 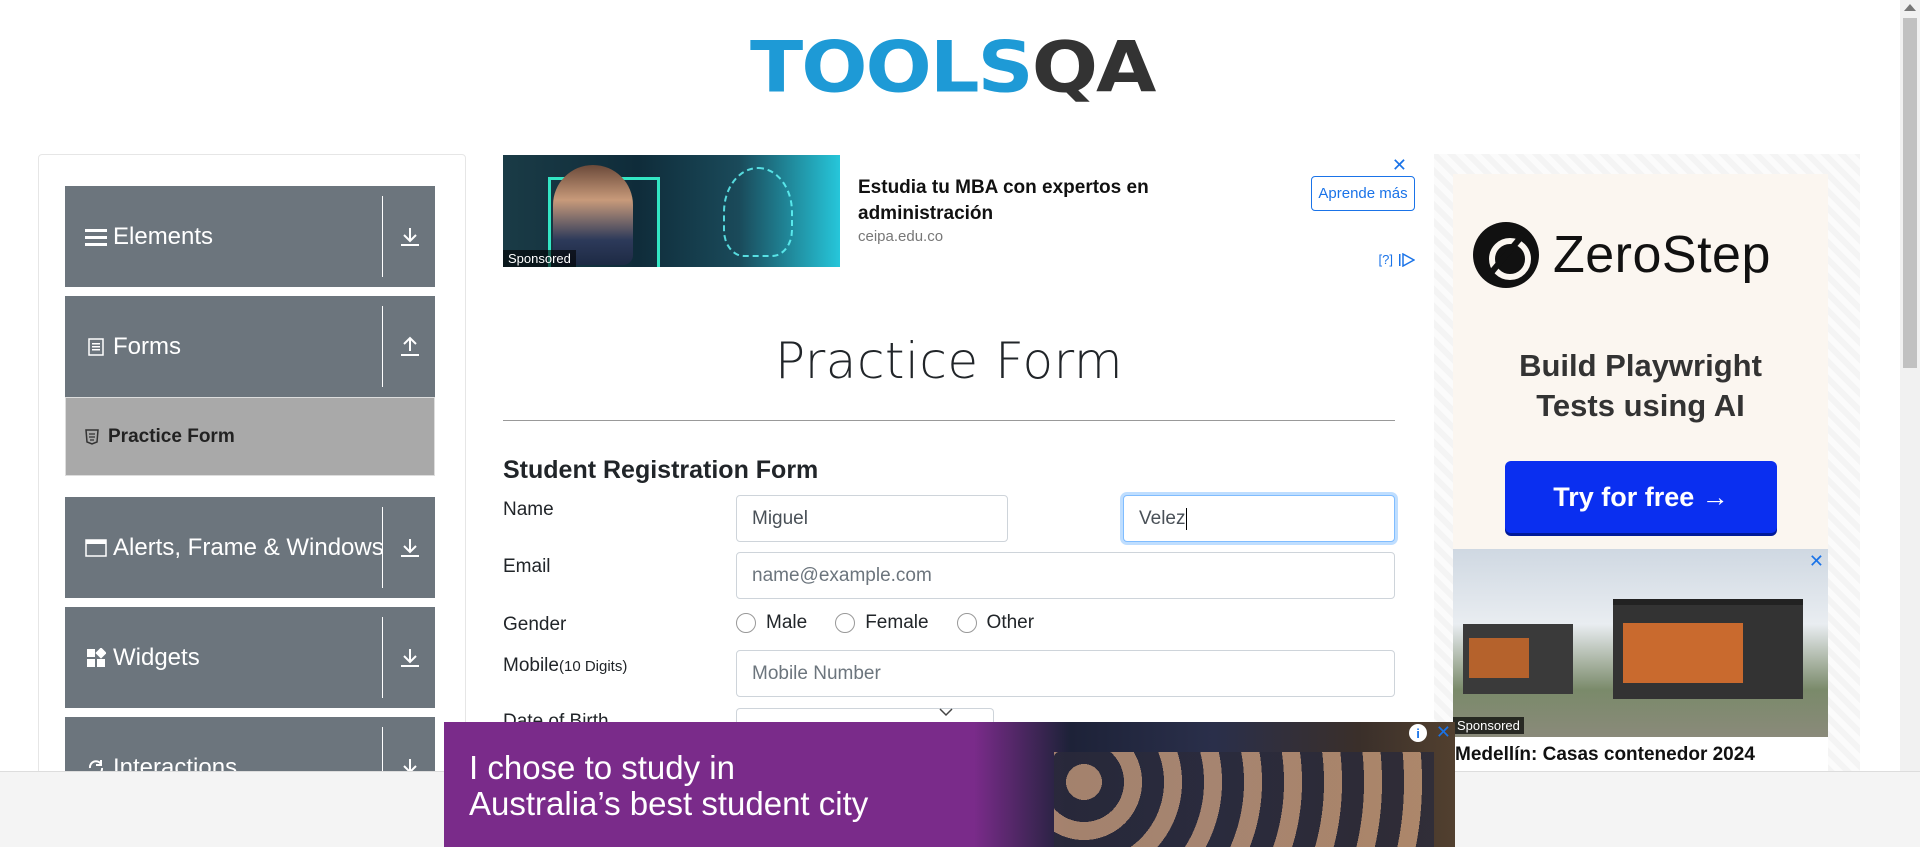 What do you see at coordinates (96, 548) in the screenshot?
I see `window-icon` at bounding box center [96, 548].